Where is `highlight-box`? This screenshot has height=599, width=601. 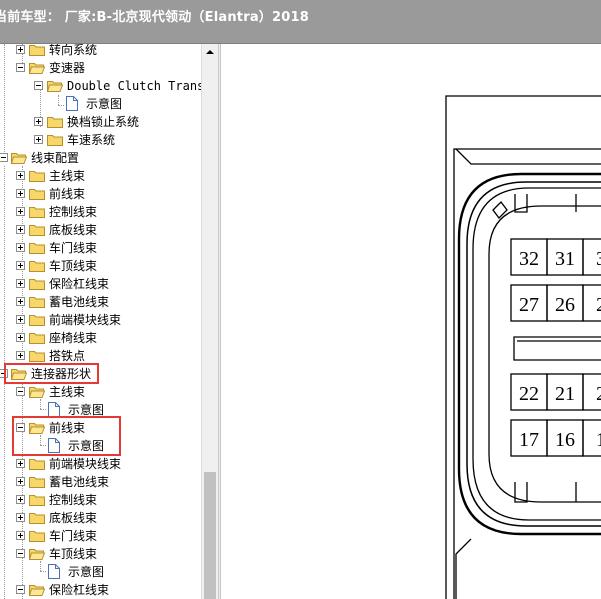
highlight-box is located at coordinates (51, 373).